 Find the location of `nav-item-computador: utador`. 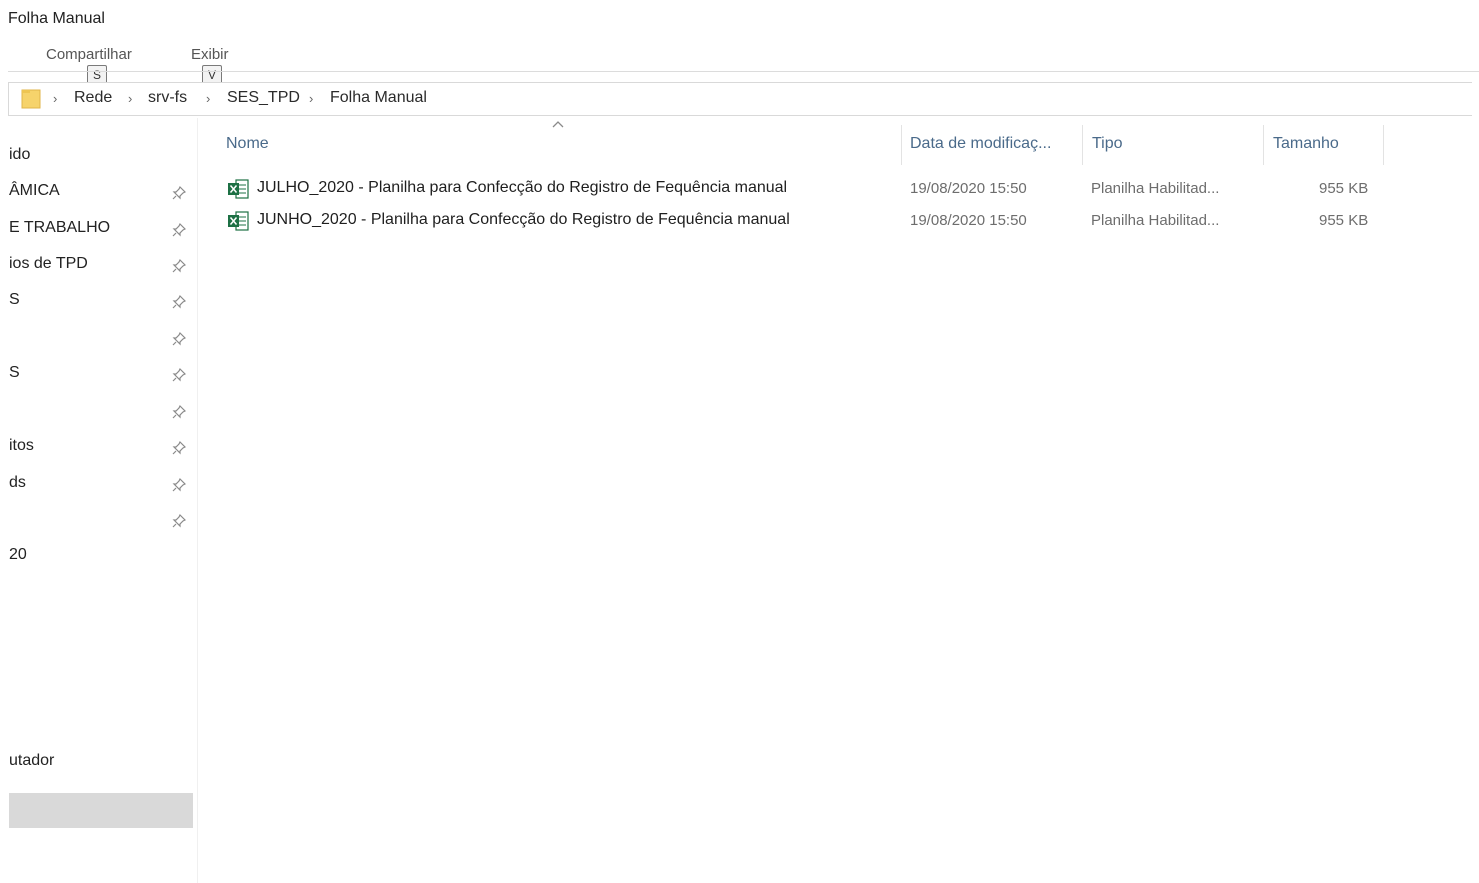

nav-item-computador: utador is located at coordinates (31, 761).